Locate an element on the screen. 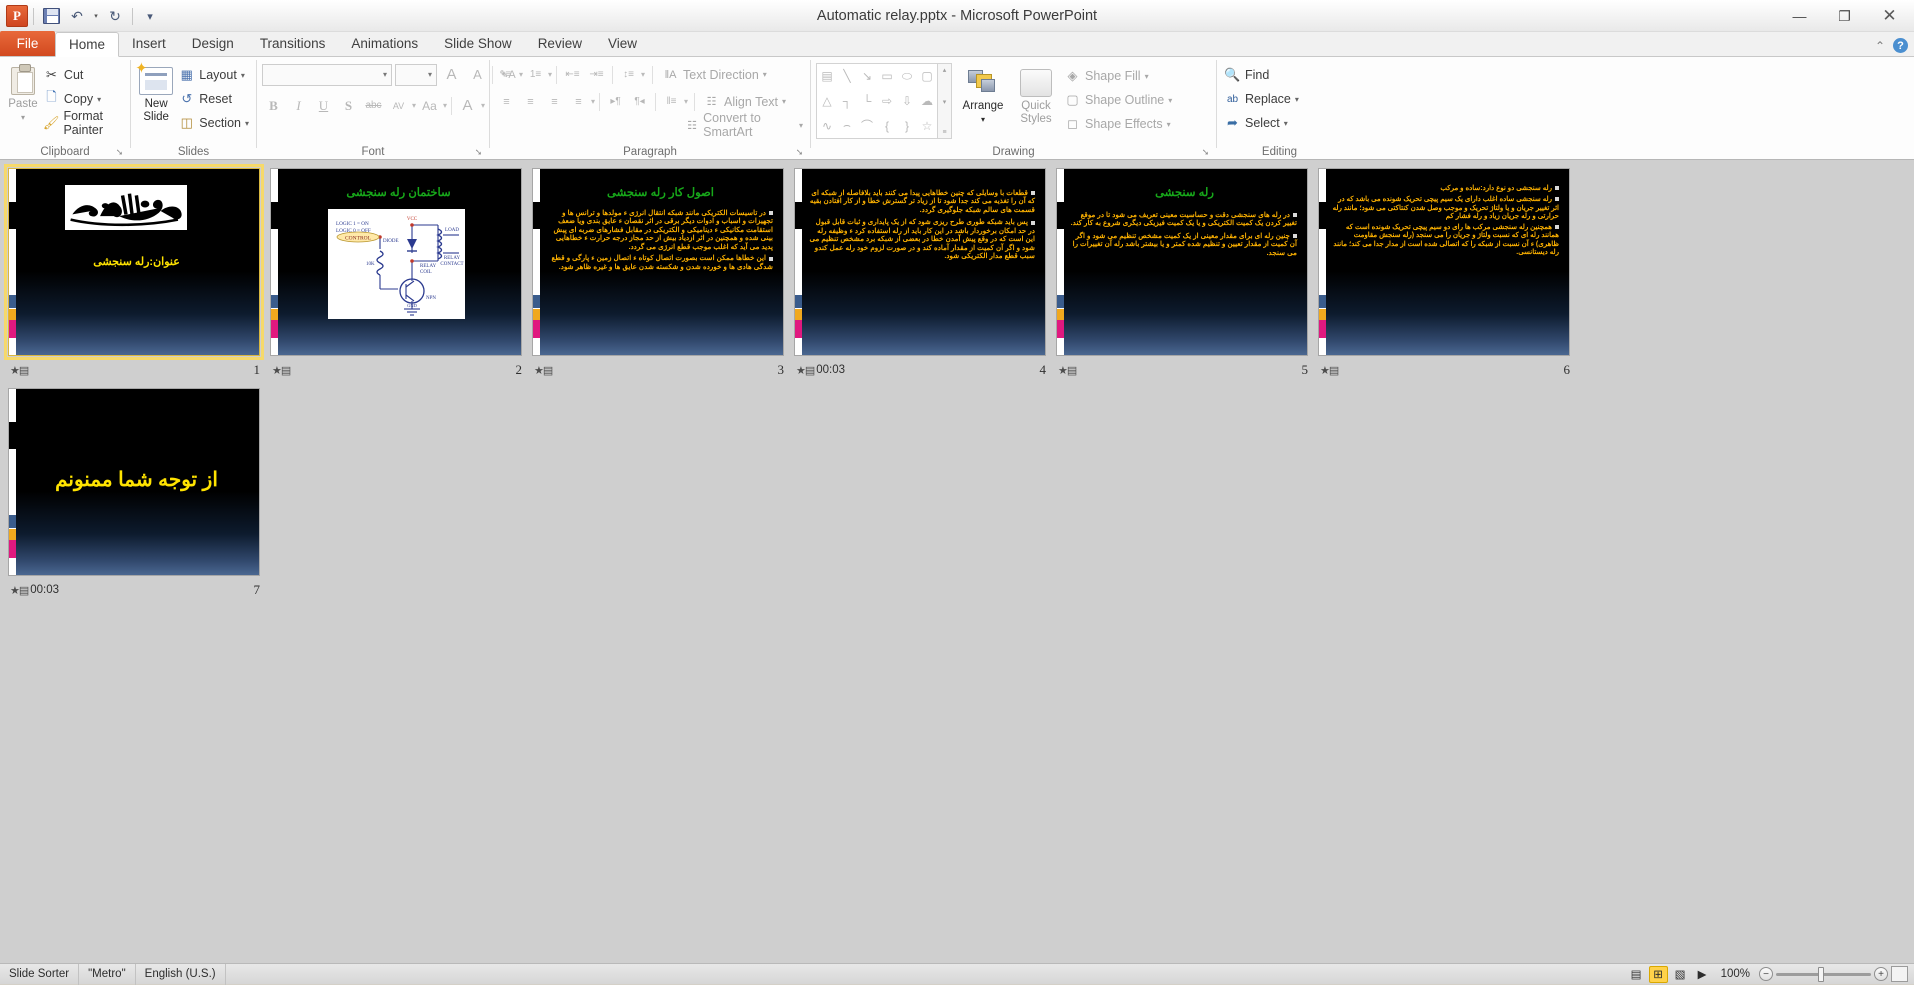 The width and height of the screenshot is (1914, 985). transition-icon-1: ★▤ is located at coordinates (19, 370).